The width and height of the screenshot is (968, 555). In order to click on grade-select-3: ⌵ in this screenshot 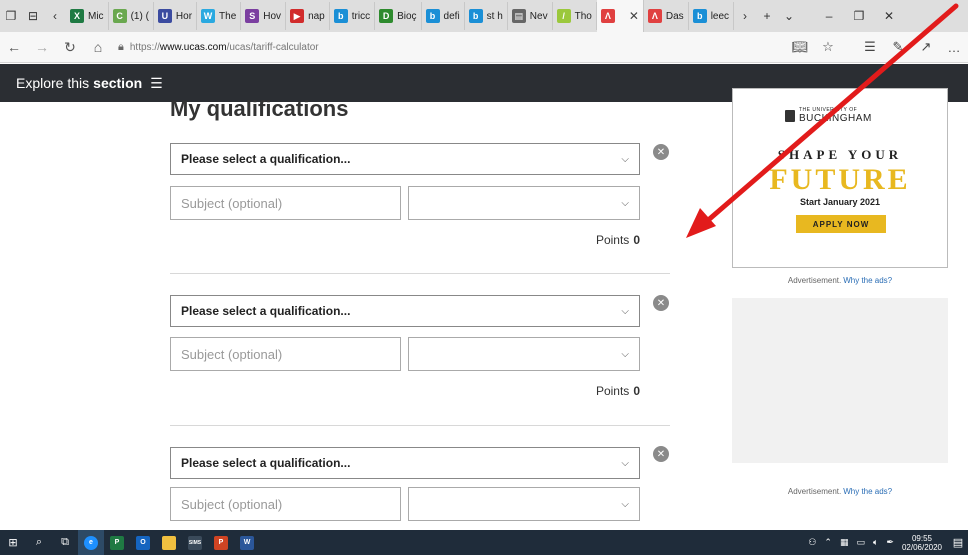, I will do `click(524, 504)`.